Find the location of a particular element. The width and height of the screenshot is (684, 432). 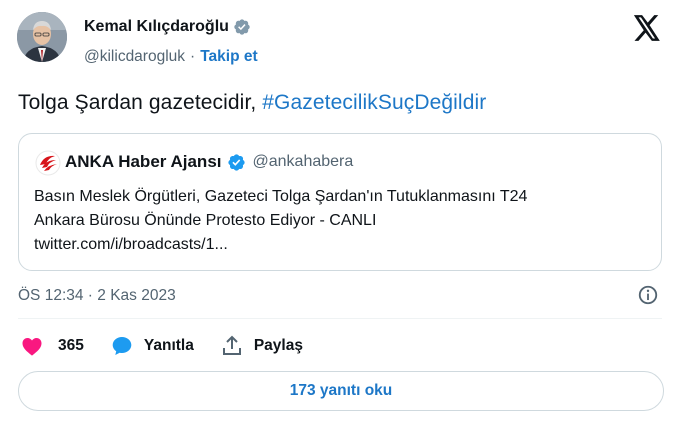

reply-label: Yanıtla is located at coordinates (168, 345).